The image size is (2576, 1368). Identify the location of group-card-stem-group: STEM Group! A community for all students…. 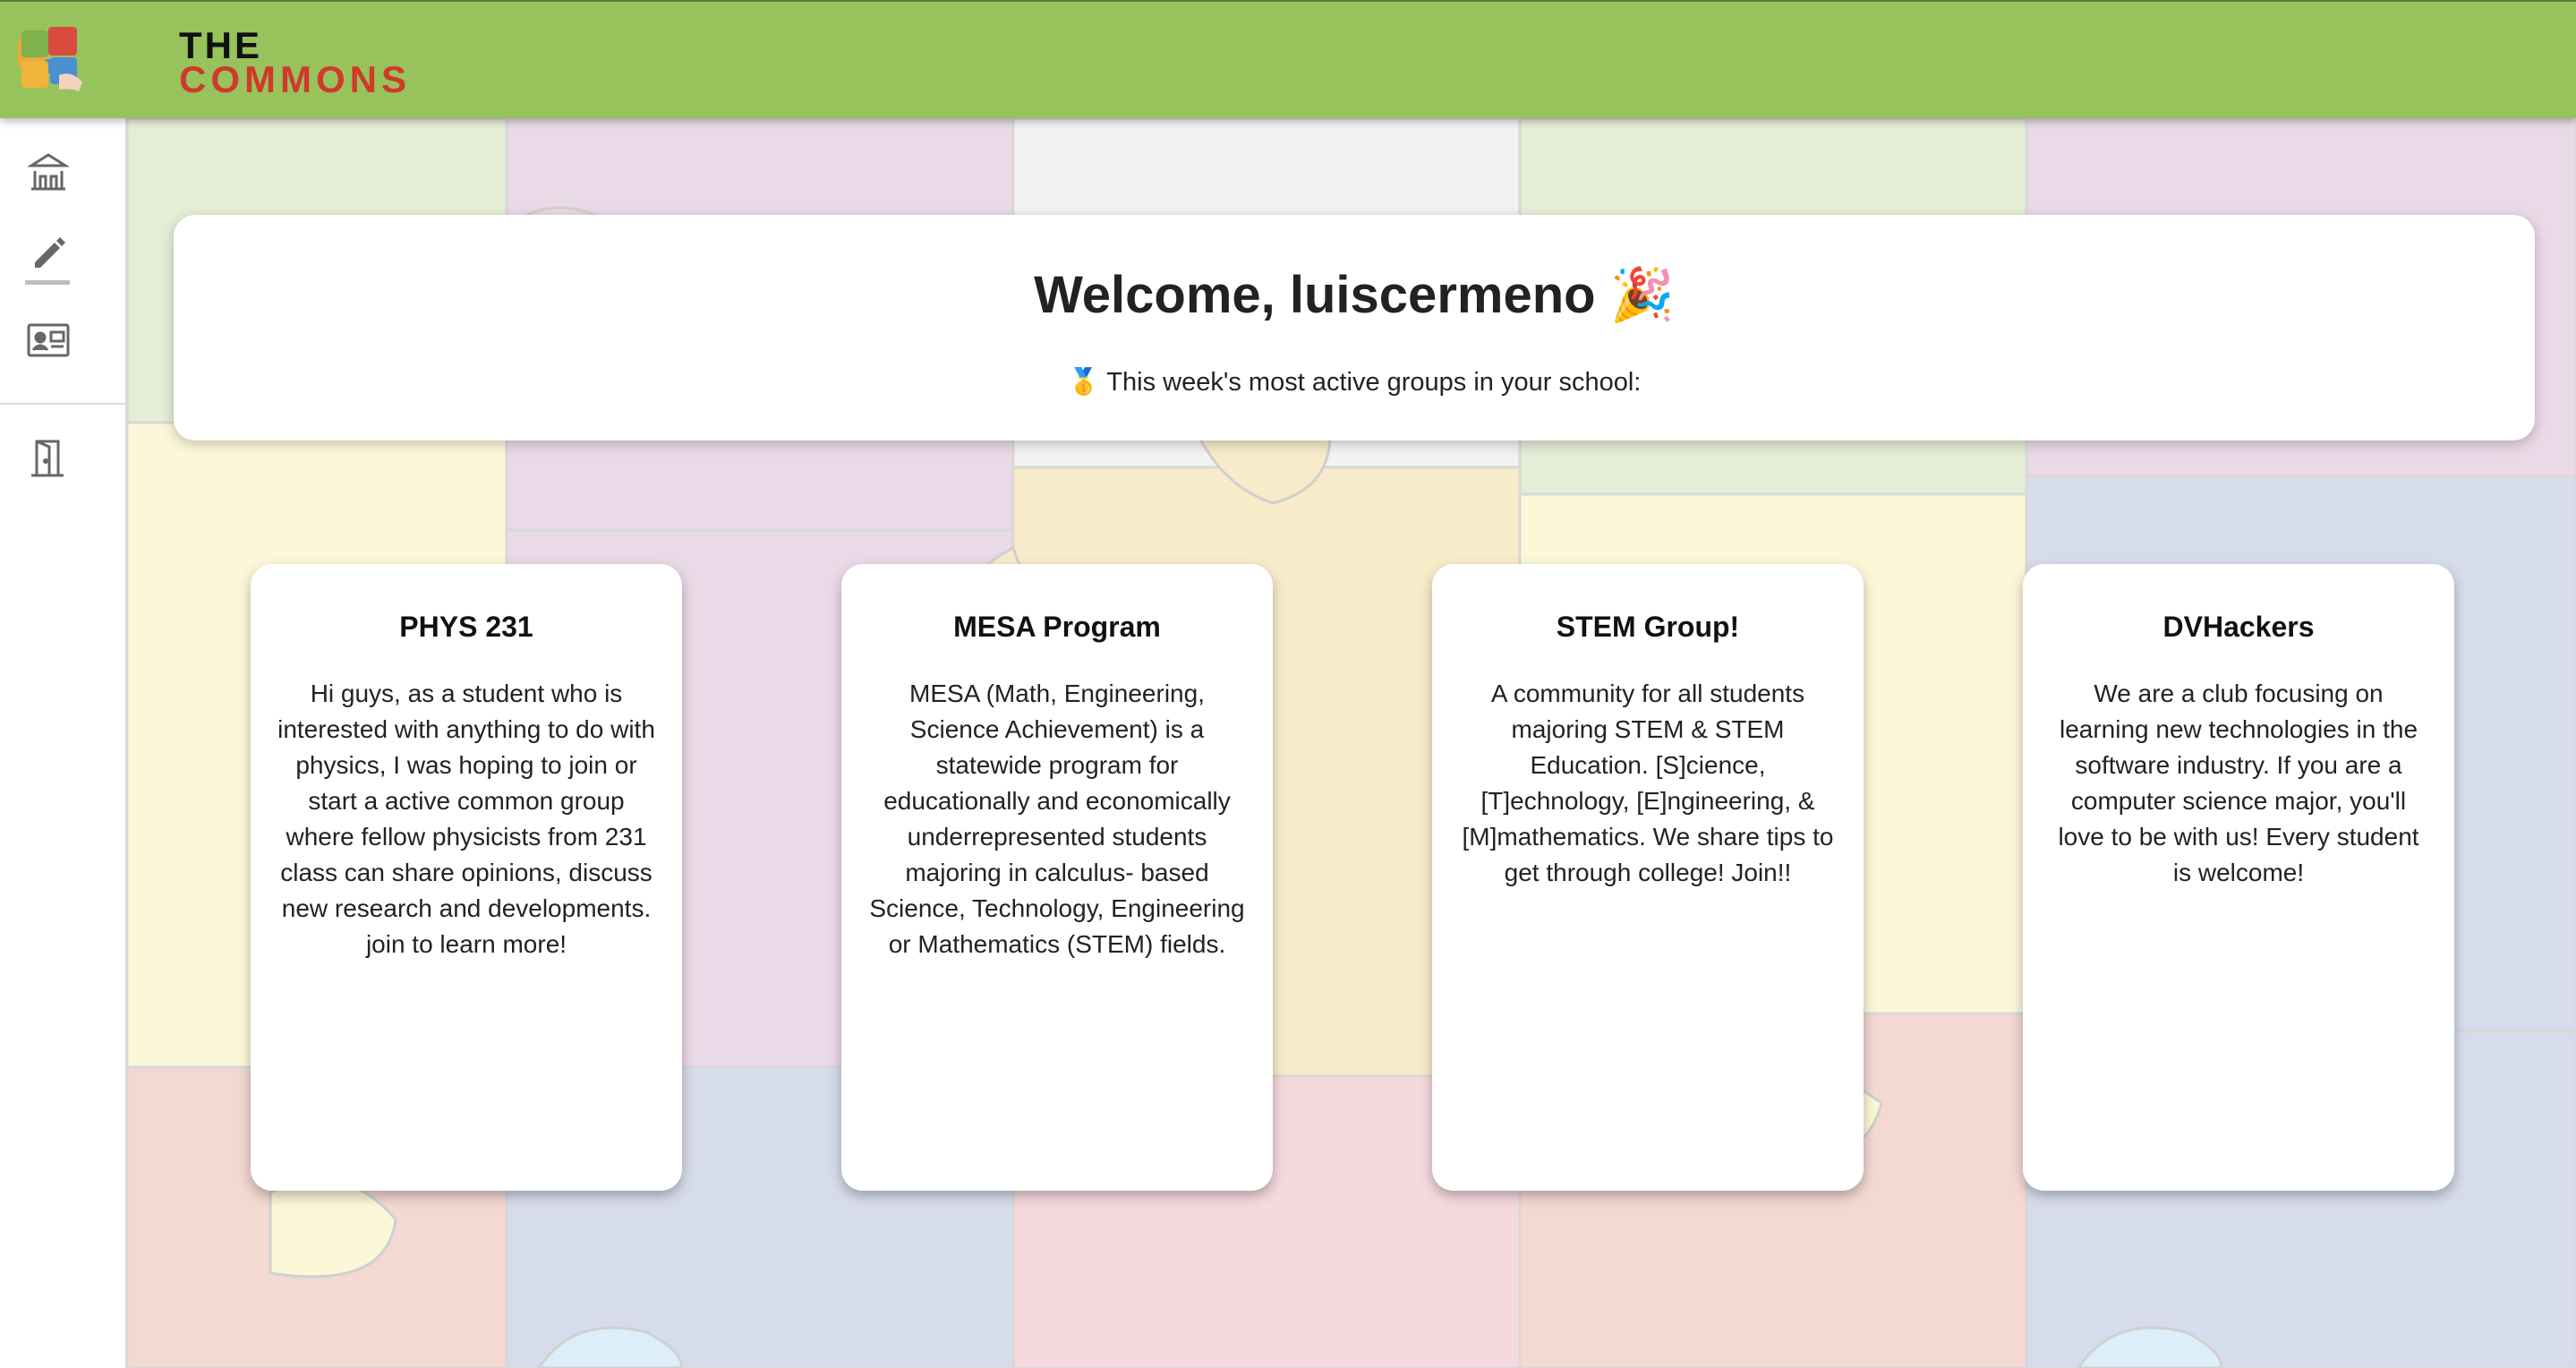
(1648, 877).